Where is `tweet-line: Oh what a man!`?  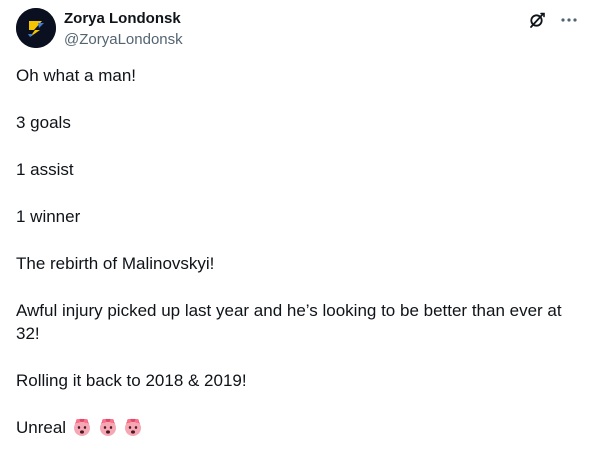
tweet-line: Oh what a man! is located at coordinates (76, 75).